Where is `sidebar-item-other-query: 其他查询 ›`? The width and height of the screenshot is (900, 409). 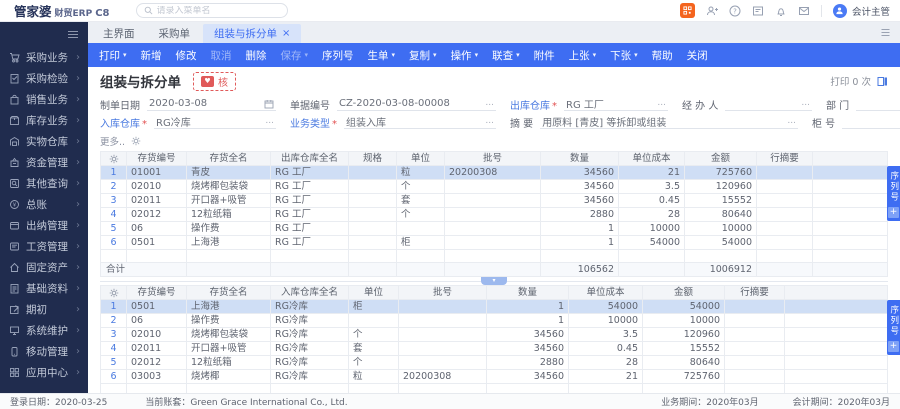 sidebar-item-other-query: 其他查询 › is located at coordinates (44, 183).